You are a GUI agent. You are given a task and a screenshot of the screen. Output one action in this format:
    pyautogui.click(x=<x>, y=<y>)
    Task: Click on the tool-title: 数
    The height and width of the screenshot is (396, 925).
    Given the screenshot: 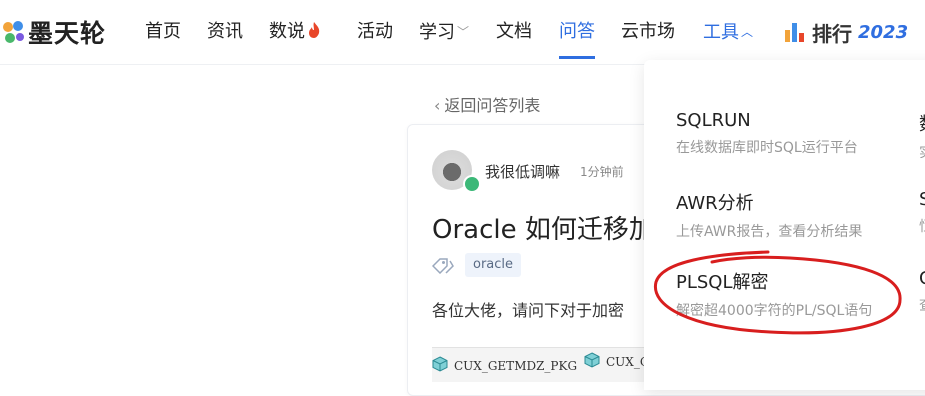 What is the action you would take?
    pyautogui.click(x=922, y=123)
    